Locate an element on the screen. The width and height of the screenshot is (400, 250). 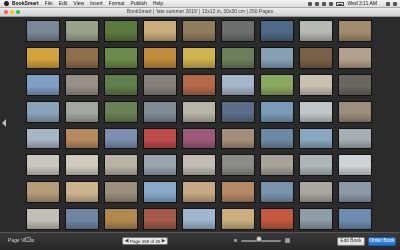
volume-icon is located at coordinates (331, 3).